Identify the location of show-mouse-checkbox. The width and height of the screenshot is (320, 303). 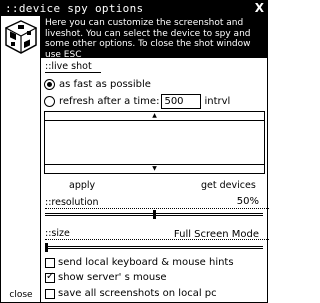
(50, 277).